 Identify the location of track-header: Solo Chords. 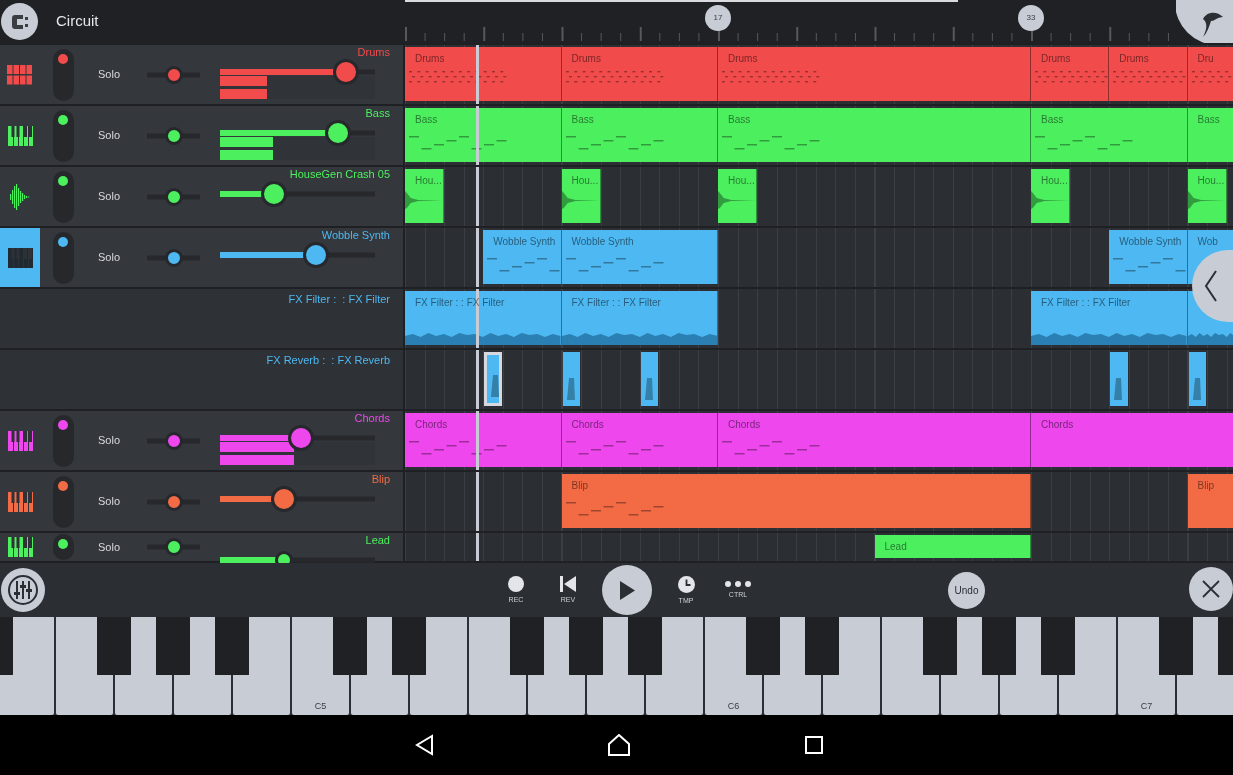
(202, 440).